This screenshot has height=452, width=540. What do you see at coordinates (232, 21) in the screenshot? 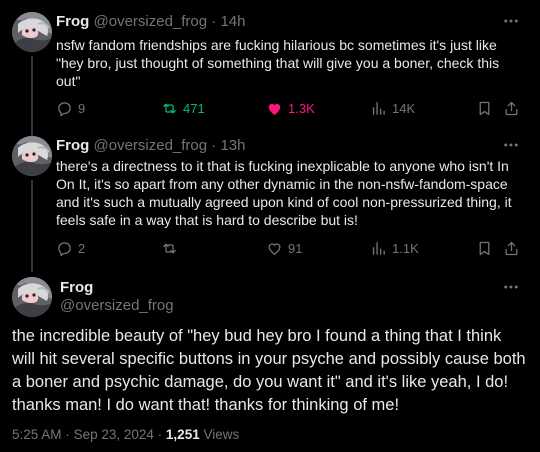
I see `timestamp: 14h` at bounding box center [232, 21].